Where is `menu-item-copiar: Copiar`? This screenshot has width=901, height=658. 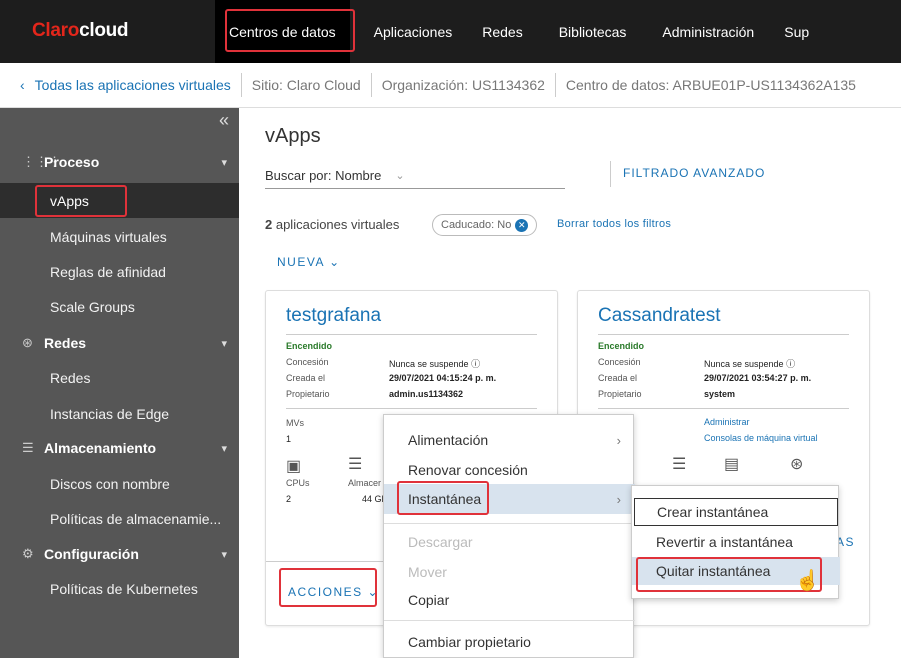
menu-item-copiar: Copiar is located at coordinates (509, 600).